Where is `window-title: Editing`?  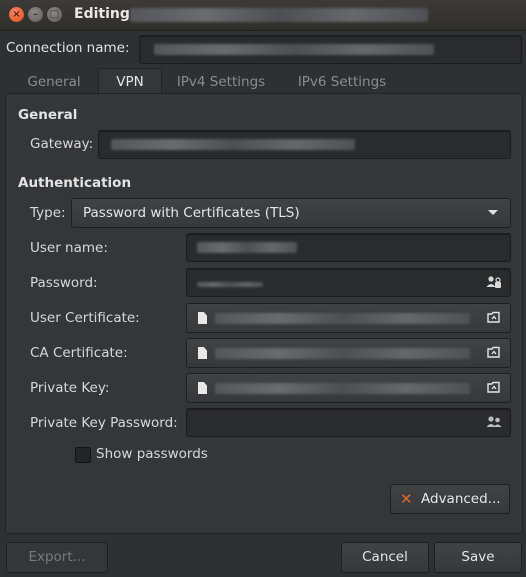
window-title: Editing is located at coordinates (102, 14).